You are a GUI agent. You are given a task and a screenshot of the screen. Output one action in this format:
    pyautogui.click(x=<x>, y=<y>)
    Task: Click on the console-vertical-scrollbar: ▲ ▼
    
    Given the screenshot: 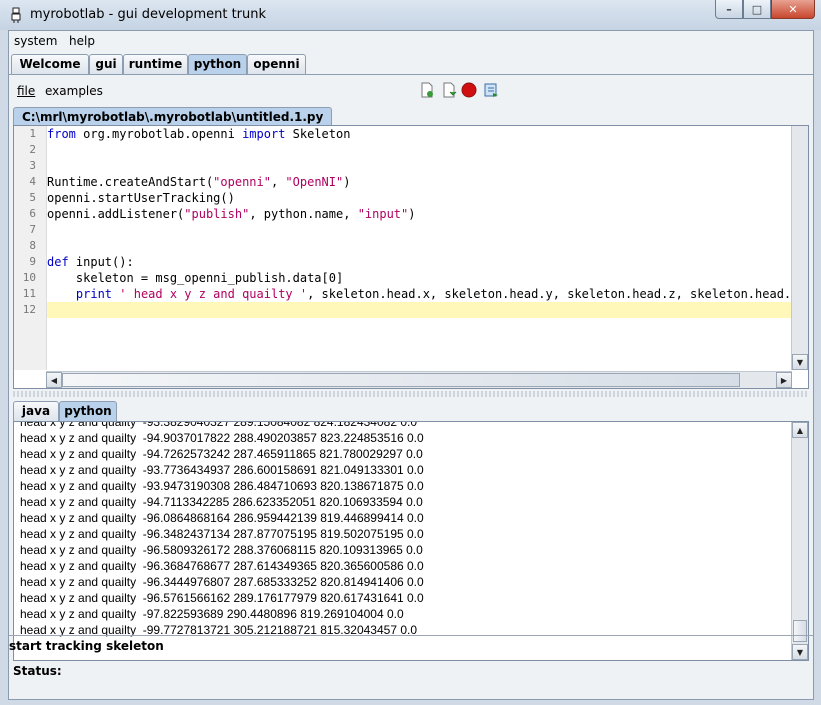 What is the action you would take?
    pyautogui.click(x=799, y=541)
    